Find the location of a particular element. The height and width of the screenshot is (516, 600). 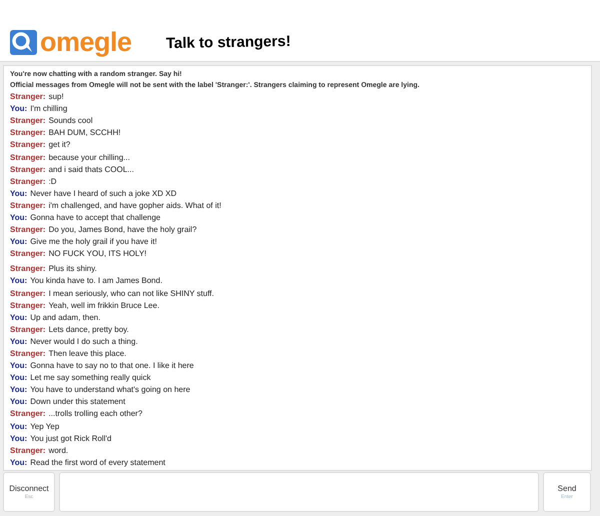

message-text: Plus its shiny. is located at coordinates (72, 269).